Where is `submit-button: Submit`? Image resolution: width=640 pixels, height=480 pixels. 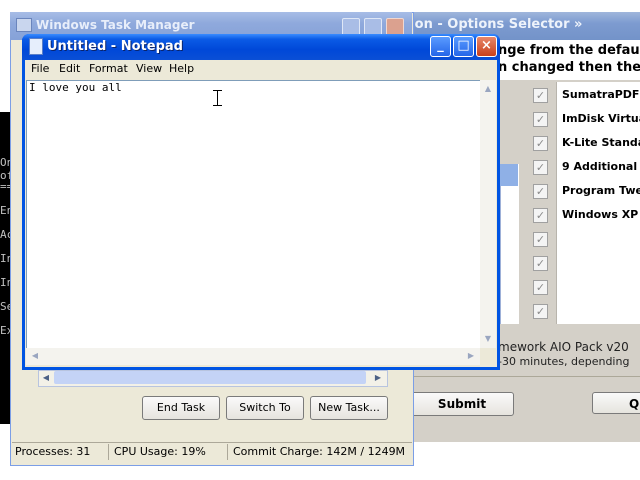
submit-button: Submit is located at coordinates (462, 404).